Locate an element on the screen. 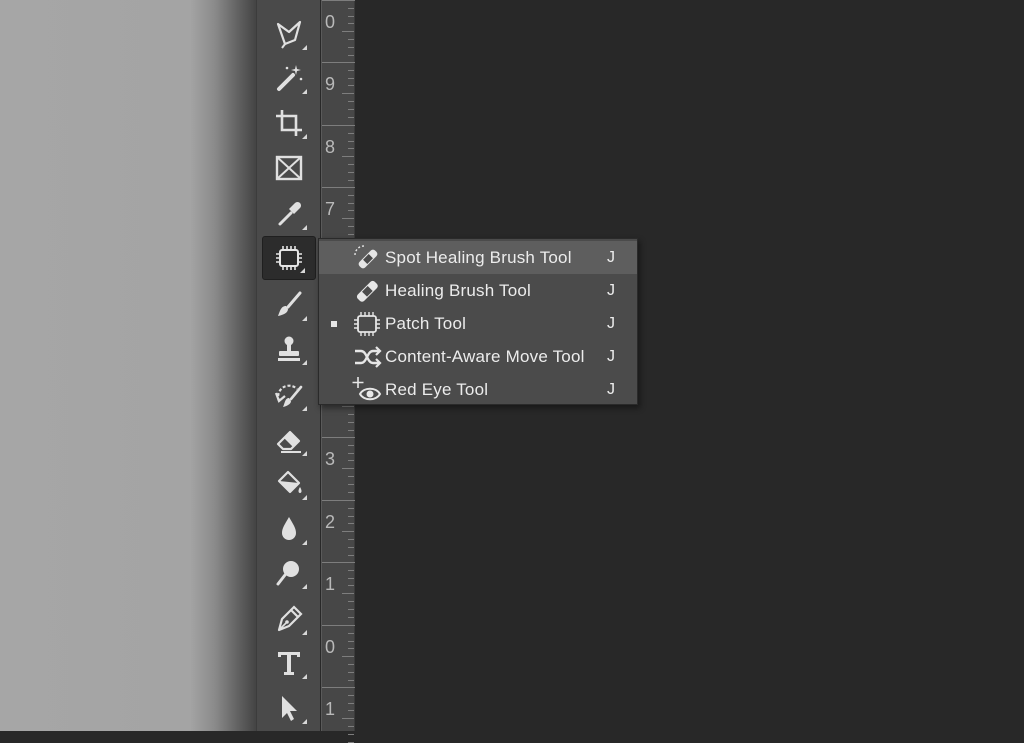 The height and width of the screenshot is (743, 1024). eraser-tool is located at coordinates (289, 440).